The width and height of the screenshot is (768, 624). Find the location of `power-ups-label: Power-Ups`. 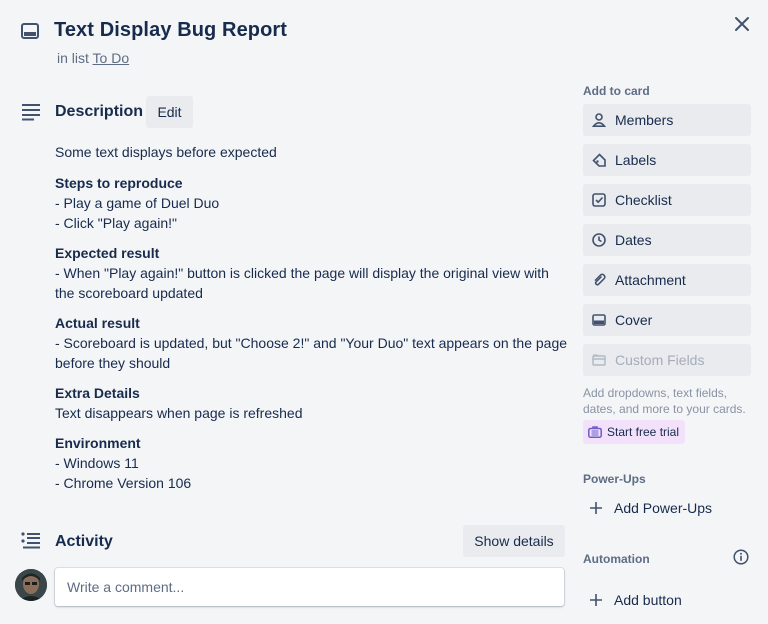

power-ups-label: Power-Ups is located at coordinates (614, 479).